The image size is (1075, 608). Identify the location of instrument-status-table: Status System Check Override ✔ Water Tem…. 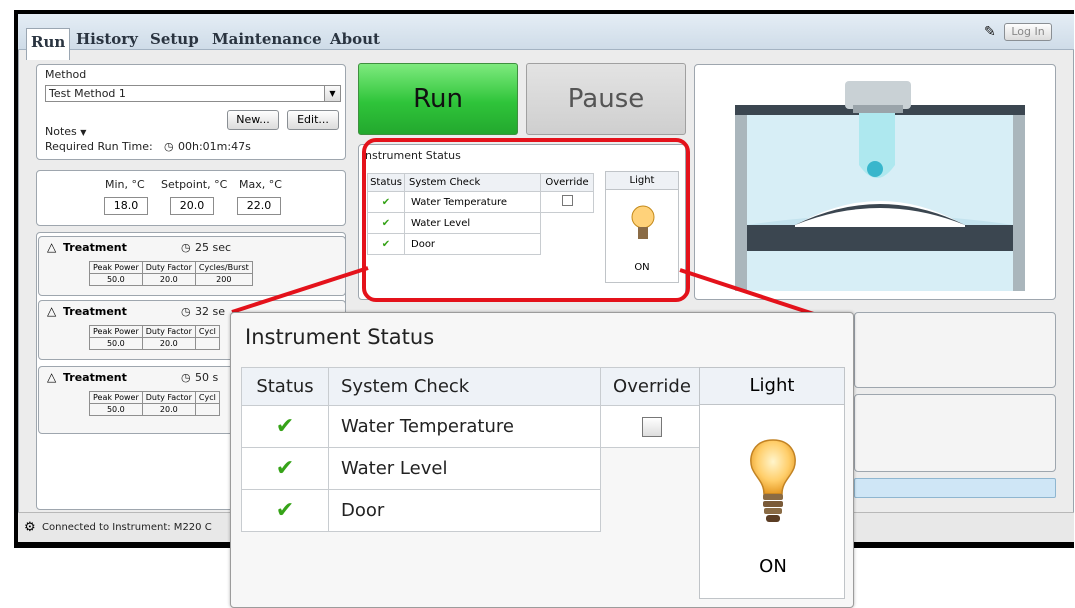
(472, 449).